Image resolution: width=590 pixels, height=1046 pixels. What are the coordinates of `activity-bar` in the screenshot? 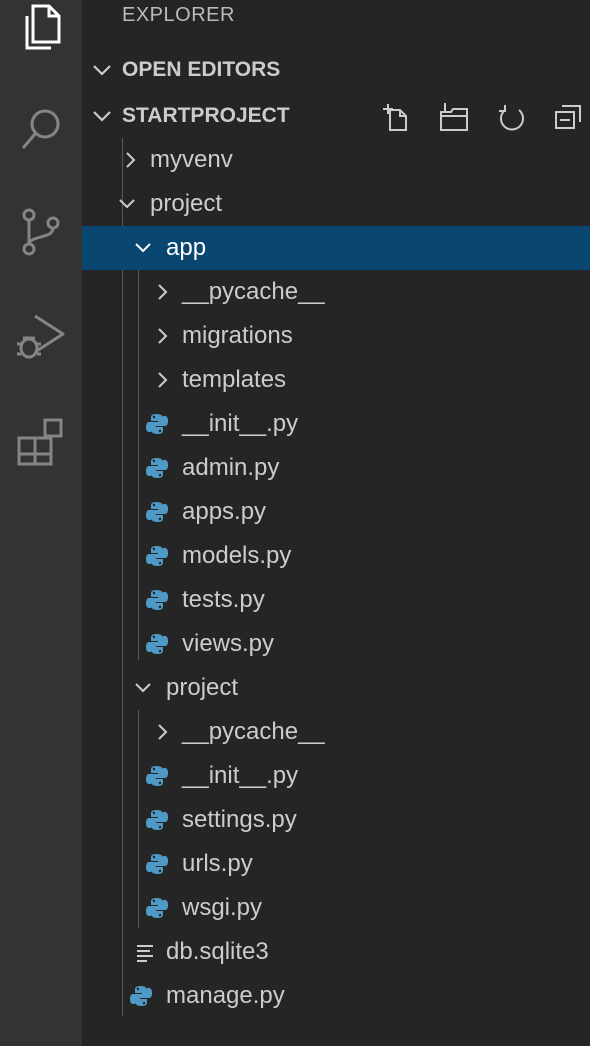 It's located at (41, 523).